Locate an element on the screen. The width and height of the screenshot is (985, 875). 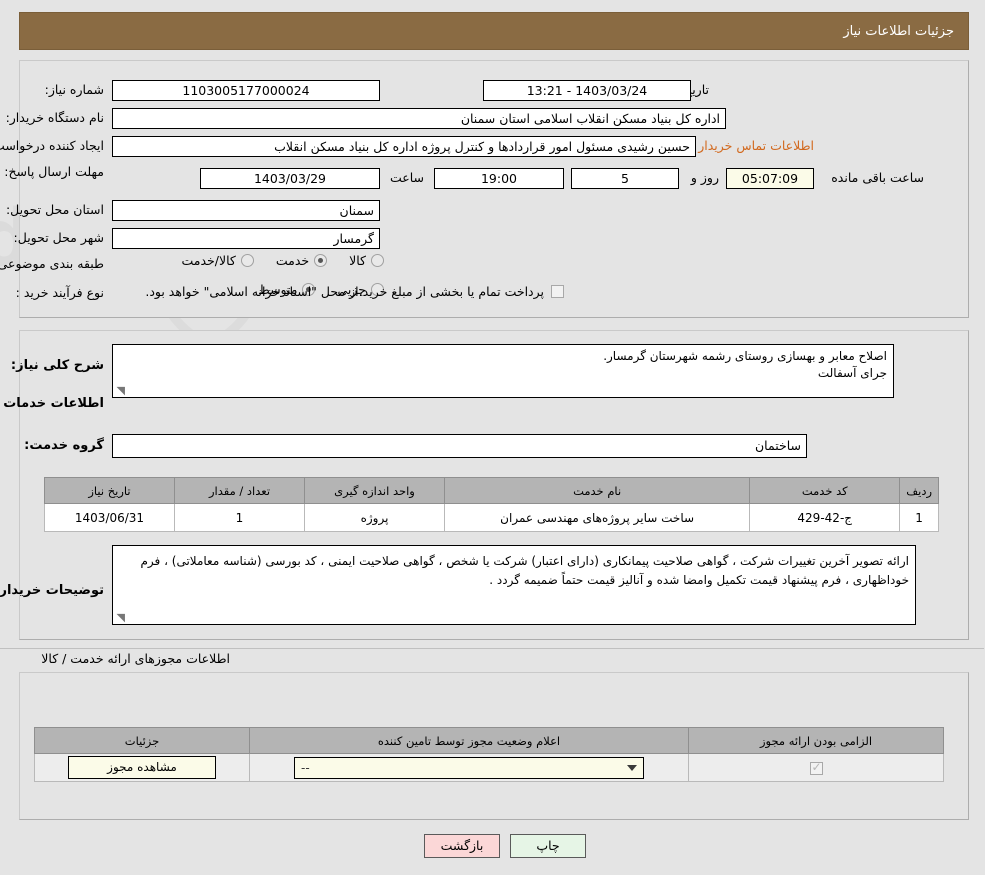
col-permit-details: جزئیات is located at coordinates (143, 740).